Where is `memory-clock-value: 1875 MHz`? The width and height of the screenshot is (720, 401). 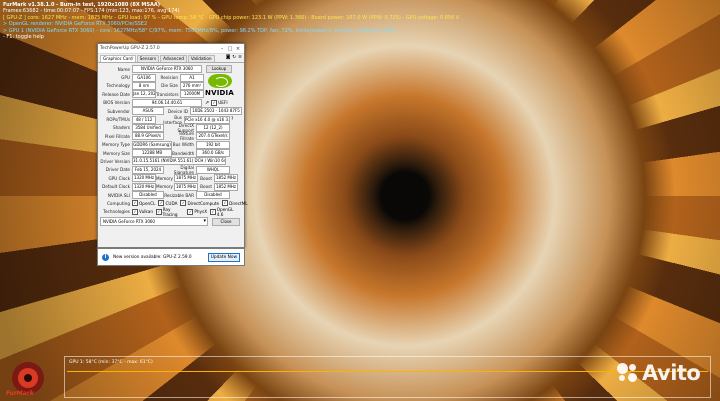
memory-clock-value: 1875 MHz is located at coordinates (186, 178).